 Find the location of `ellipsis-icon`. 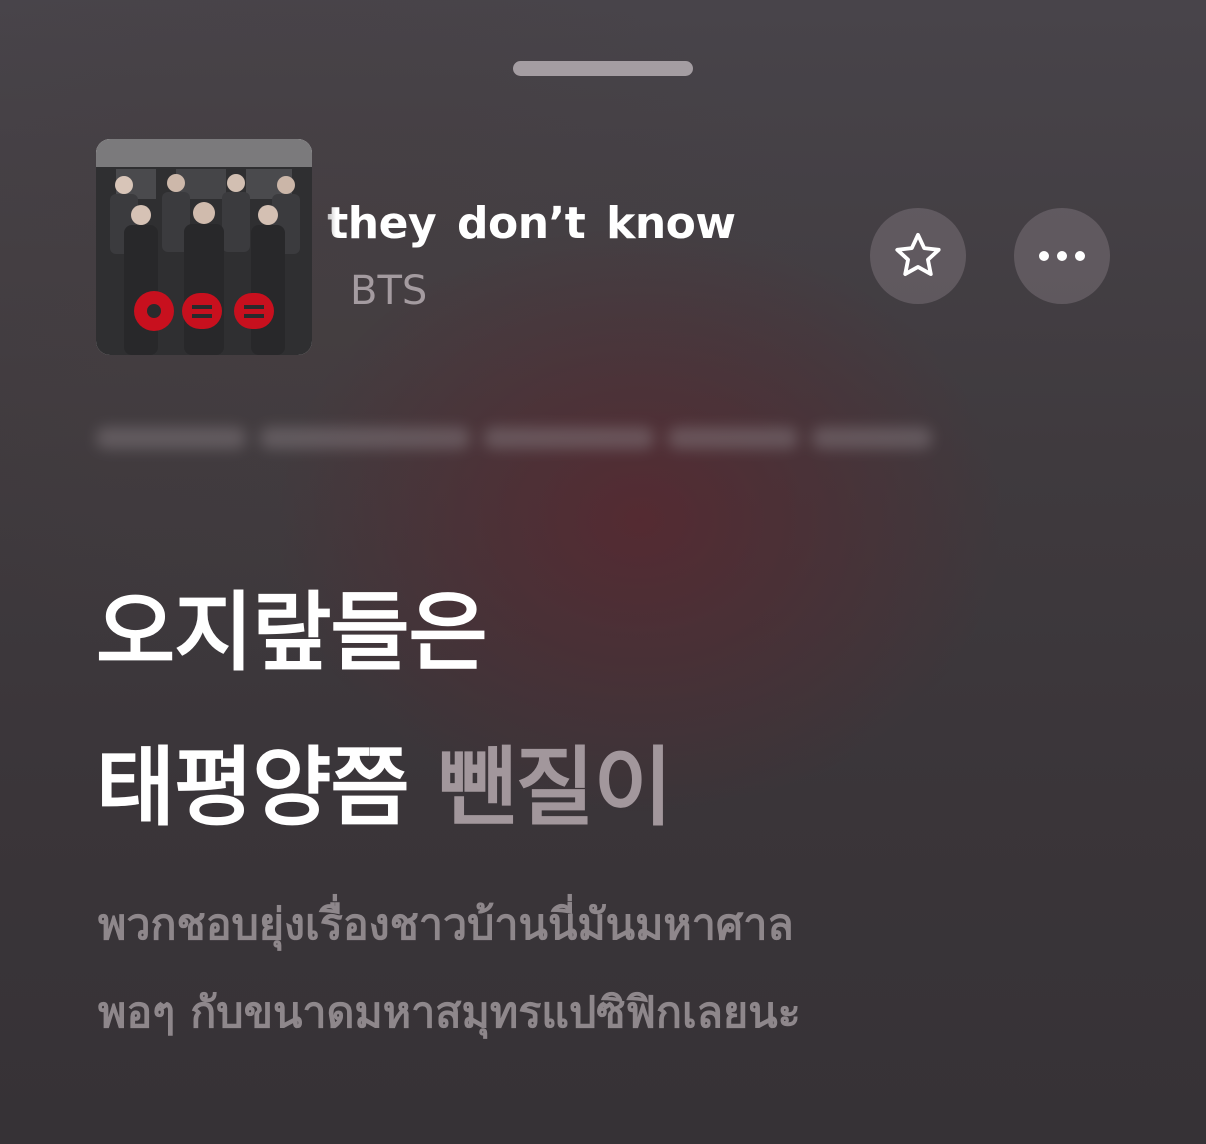

ellipsis-icon is located at coordinates (1062, 256).